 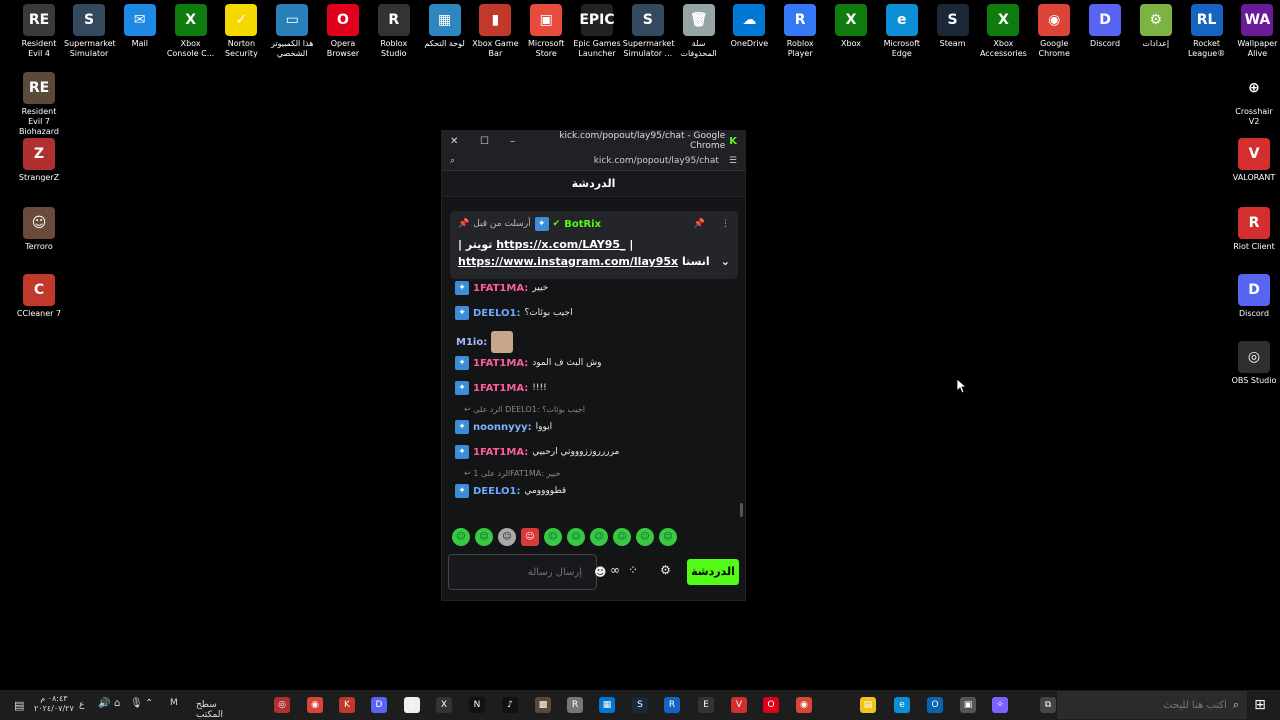 What do you see at coordinates (510, 705) in the screenshot?
I see `tiktok-icon: ♪` at bounding box center [510, 705].